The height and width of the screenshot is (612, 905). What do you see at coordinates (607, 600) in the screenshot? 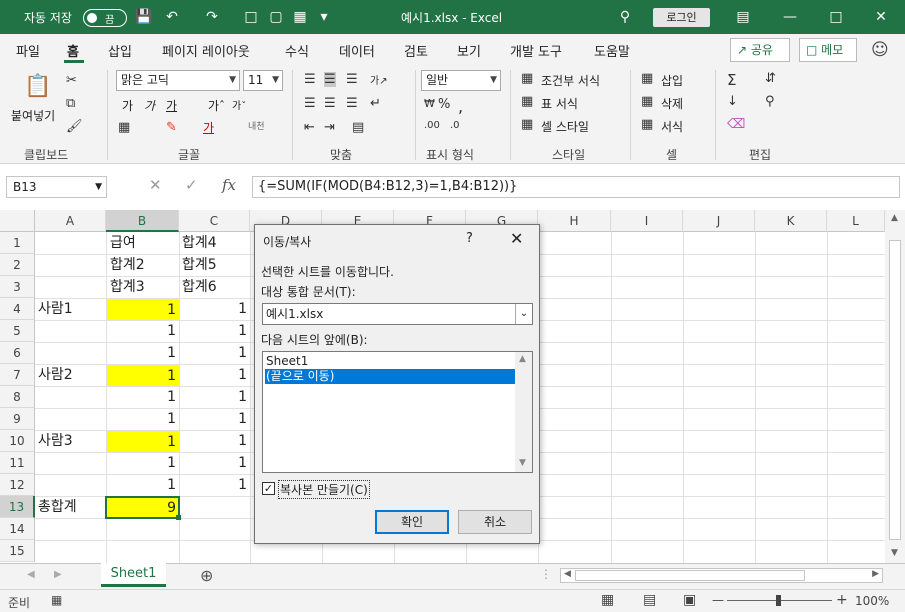
I see `normal-view-icon: ▦` at bounding box center [607, 600].